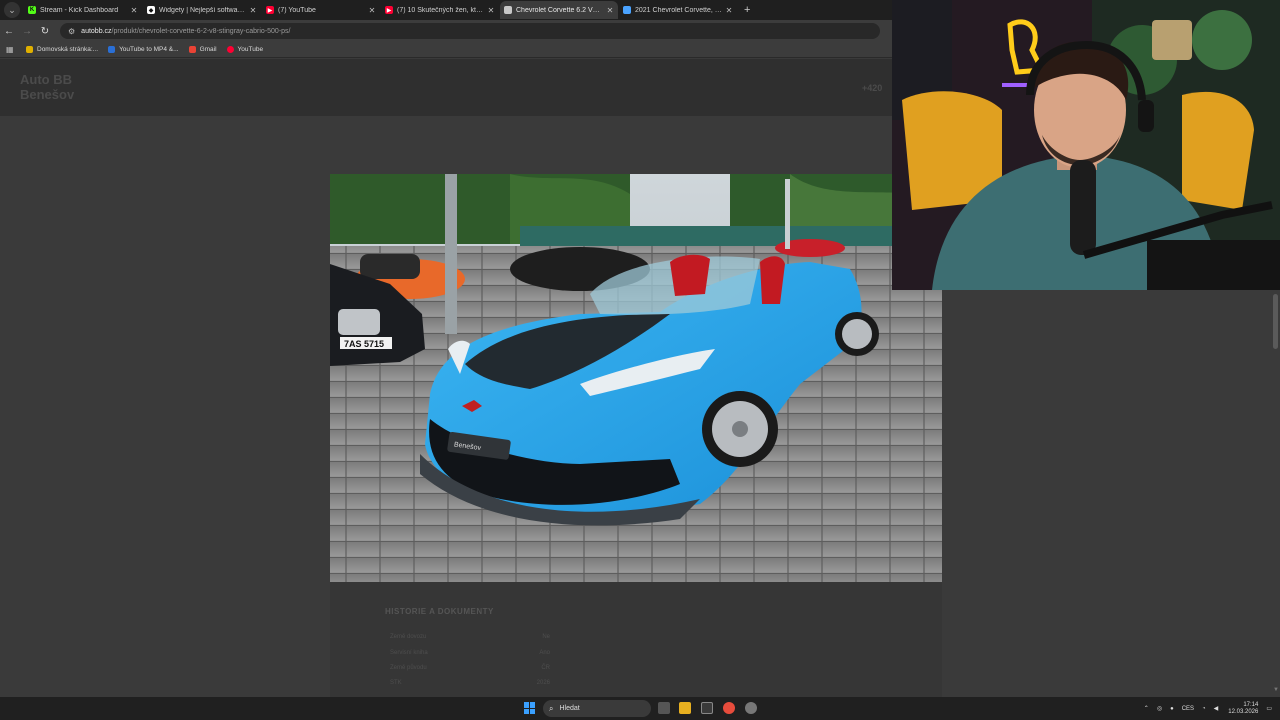 This screenshot has width=1280, height=720. Describe the element at coordinates (364, 344) in the screenshot. I see `license-plate: 7AS 5715` at that location.